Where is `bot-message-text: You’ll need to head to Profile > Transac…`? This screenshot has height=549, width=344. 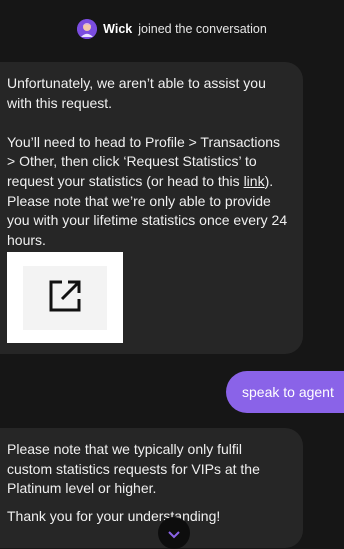 bot-message-text: You’ll need to head to Profile > Transac… is located at coordinates (144, 161).